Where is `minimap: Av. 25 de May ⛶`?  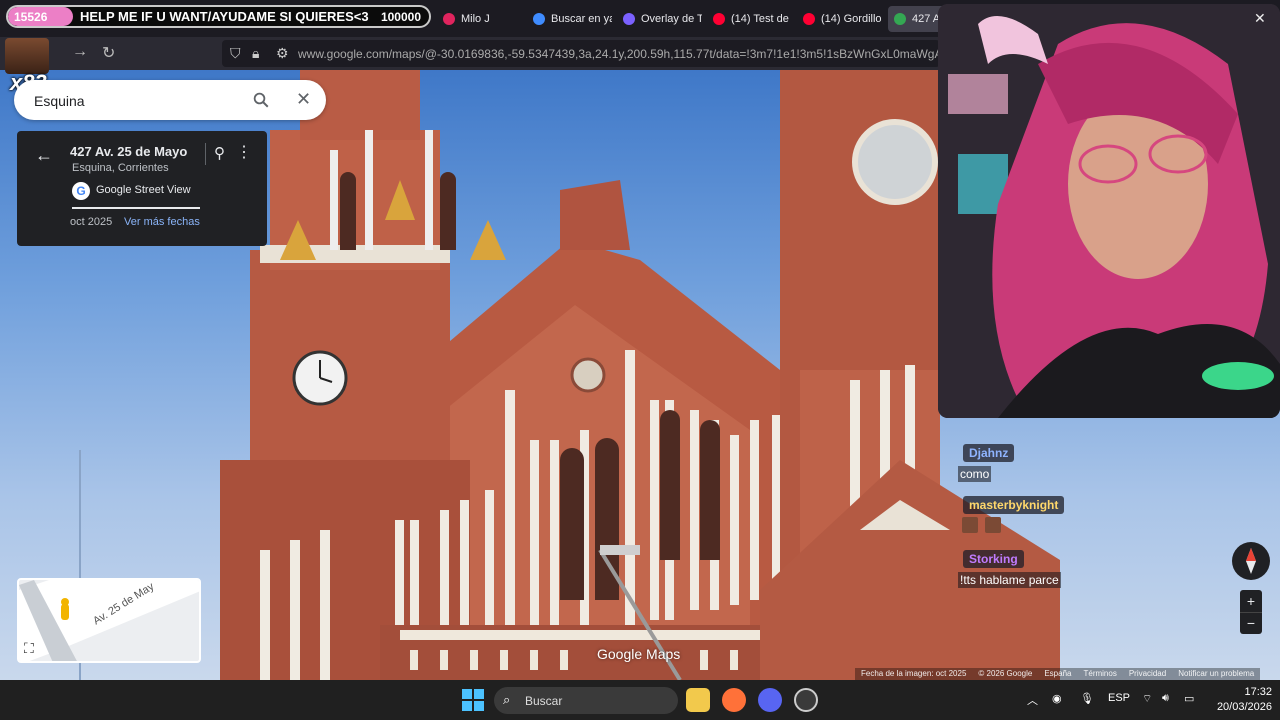 minimap: Av. 25 de May ⛶ is located at coordinates (109, 620).